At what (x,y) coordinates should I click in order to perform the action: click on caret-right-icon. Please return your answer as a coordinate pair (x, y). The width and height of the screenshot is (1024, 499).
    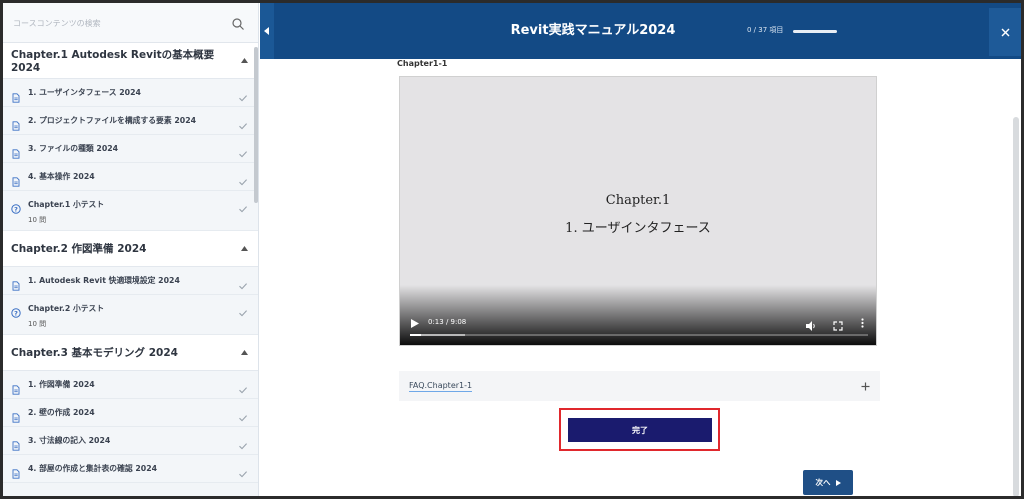
    Looking at the image, I should click on (838, 482).